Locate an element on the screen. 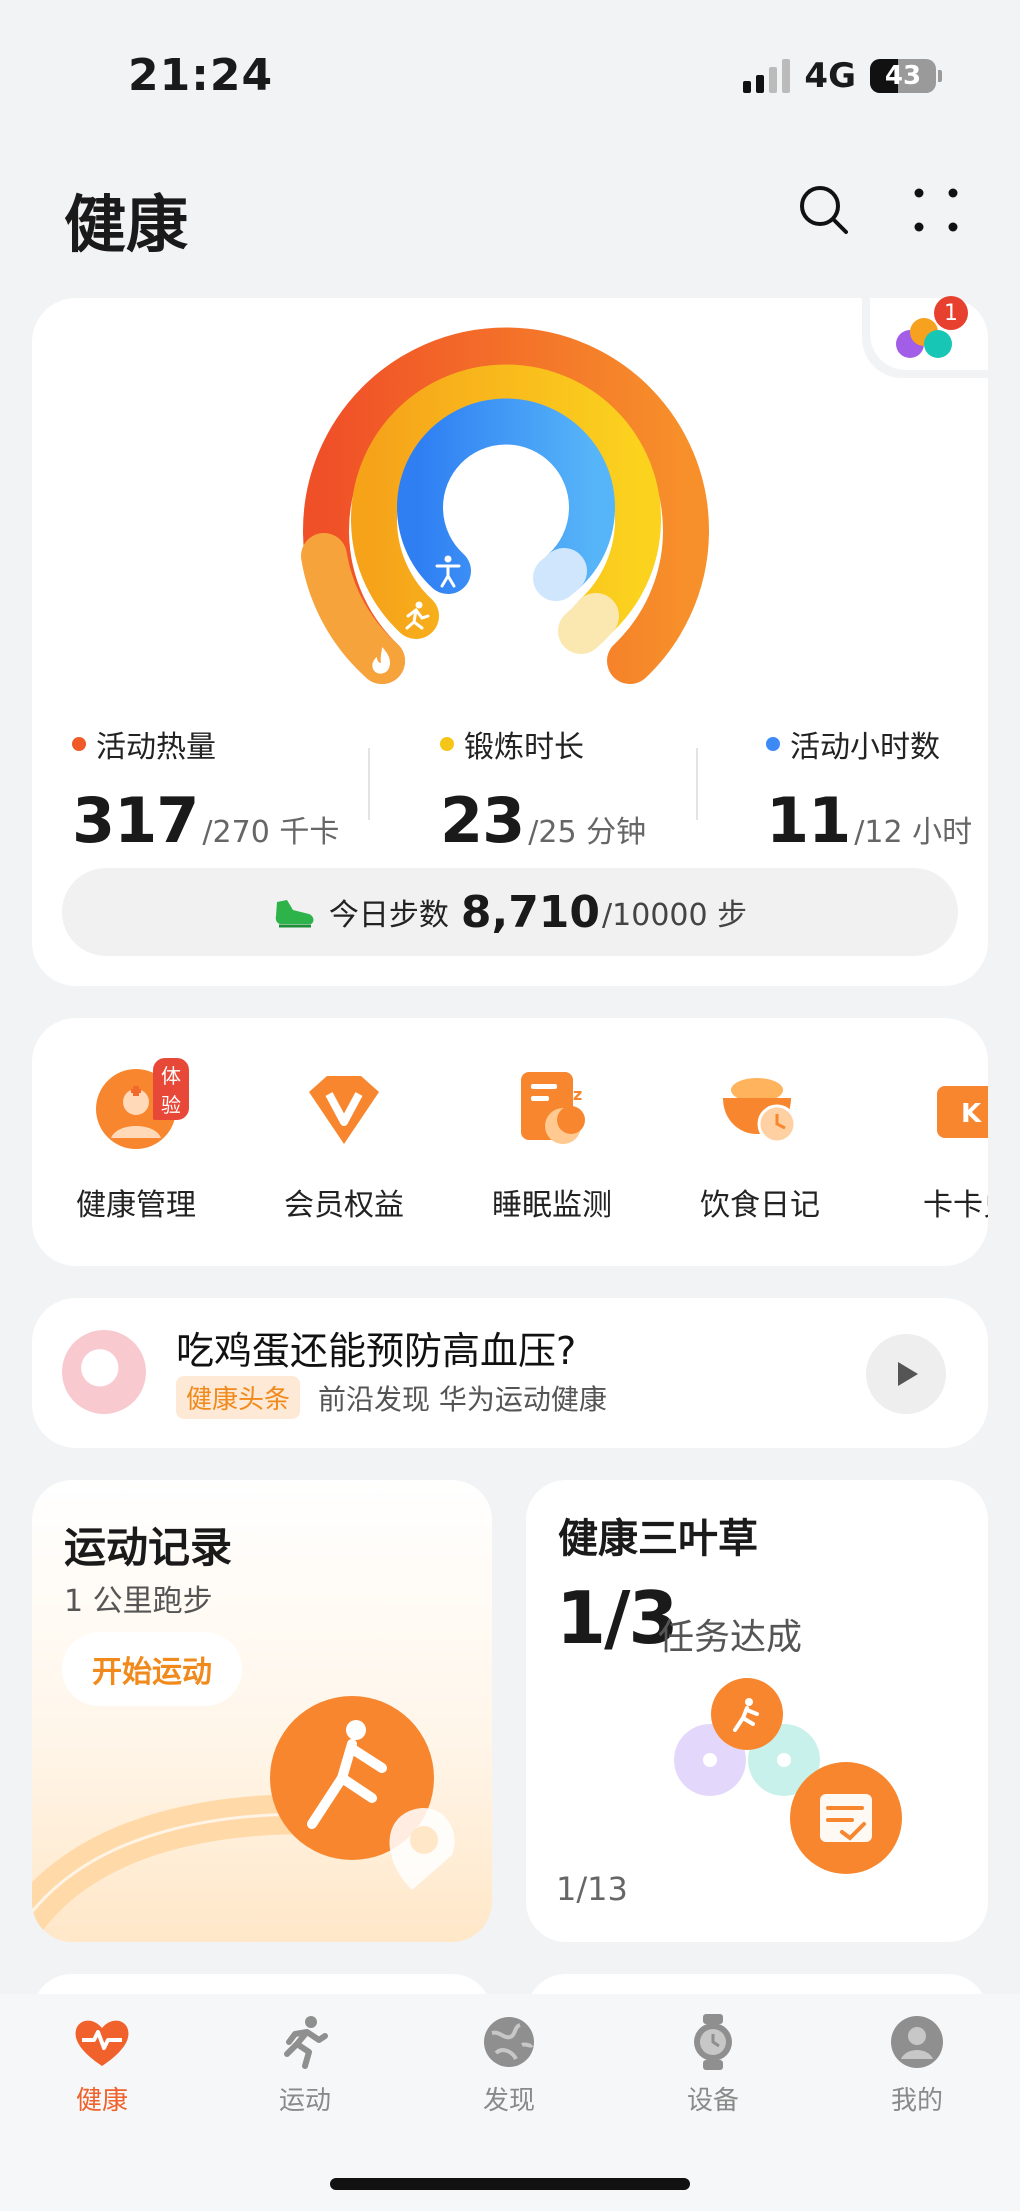 The image size is (1020, 2211). globe-icon is located at coordinates (509, 2042).